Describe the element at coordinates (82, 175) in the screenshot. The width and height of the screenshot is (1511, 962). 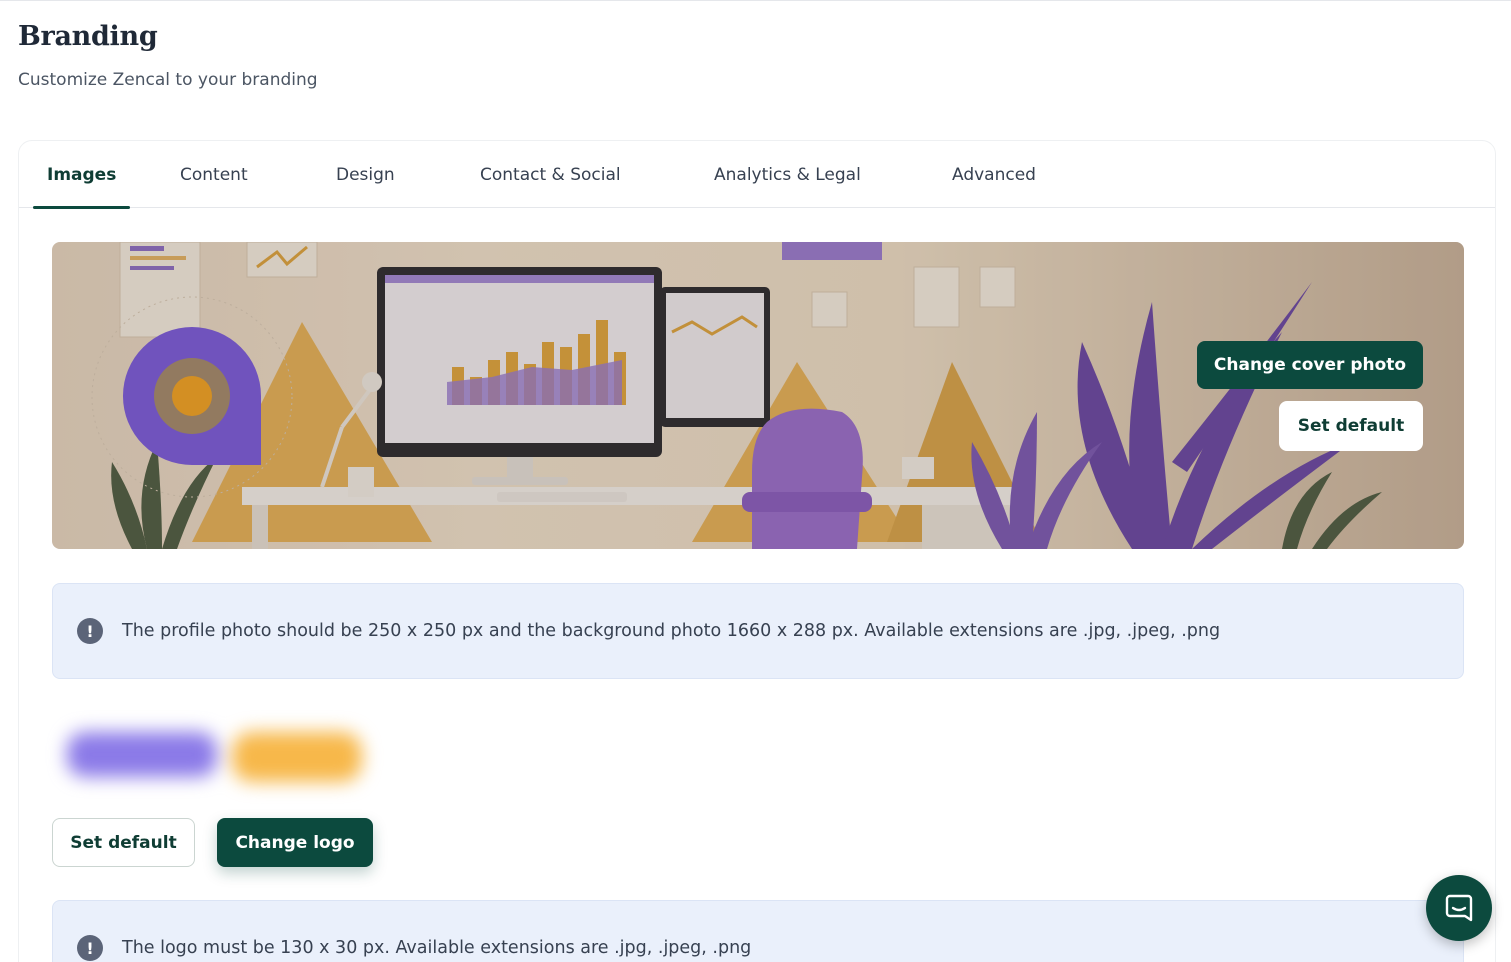
I see `tab-images: Images` at that location.